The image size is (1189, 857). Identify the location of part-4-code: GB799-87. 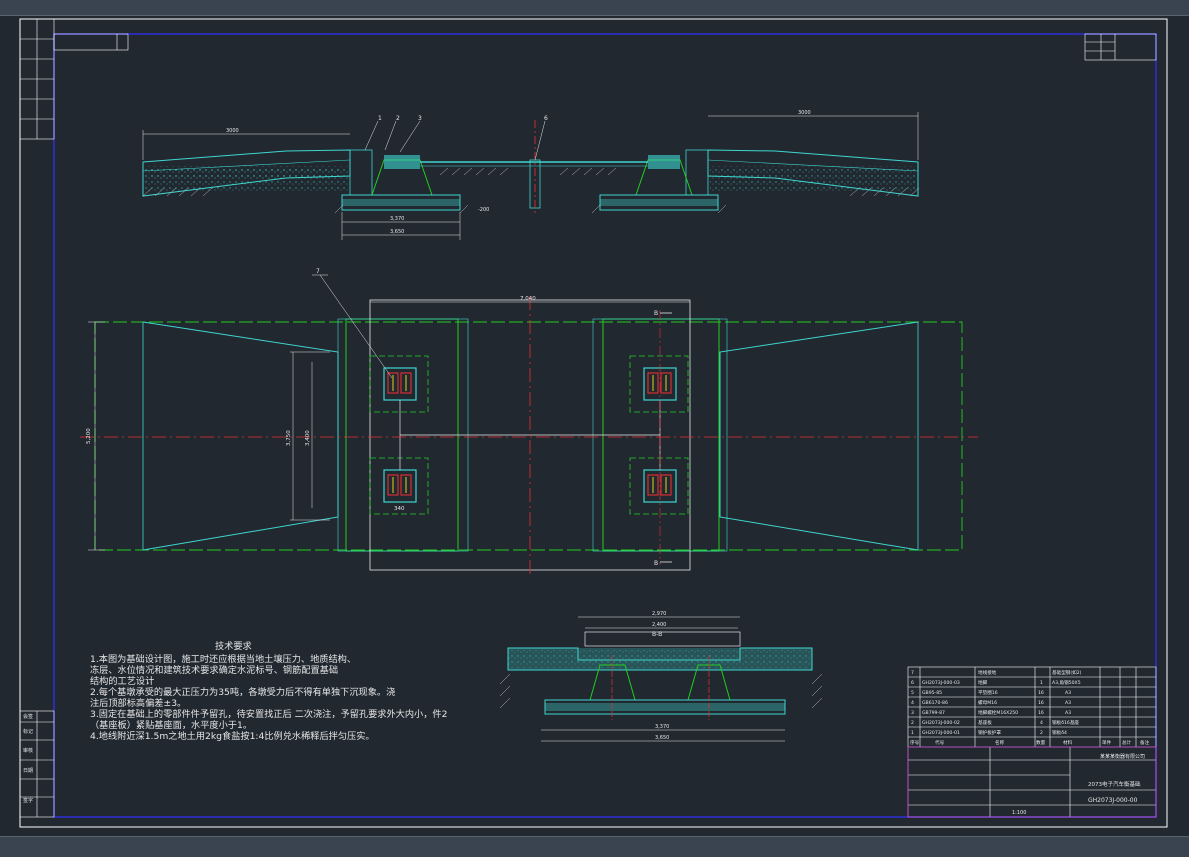
(933, 713).